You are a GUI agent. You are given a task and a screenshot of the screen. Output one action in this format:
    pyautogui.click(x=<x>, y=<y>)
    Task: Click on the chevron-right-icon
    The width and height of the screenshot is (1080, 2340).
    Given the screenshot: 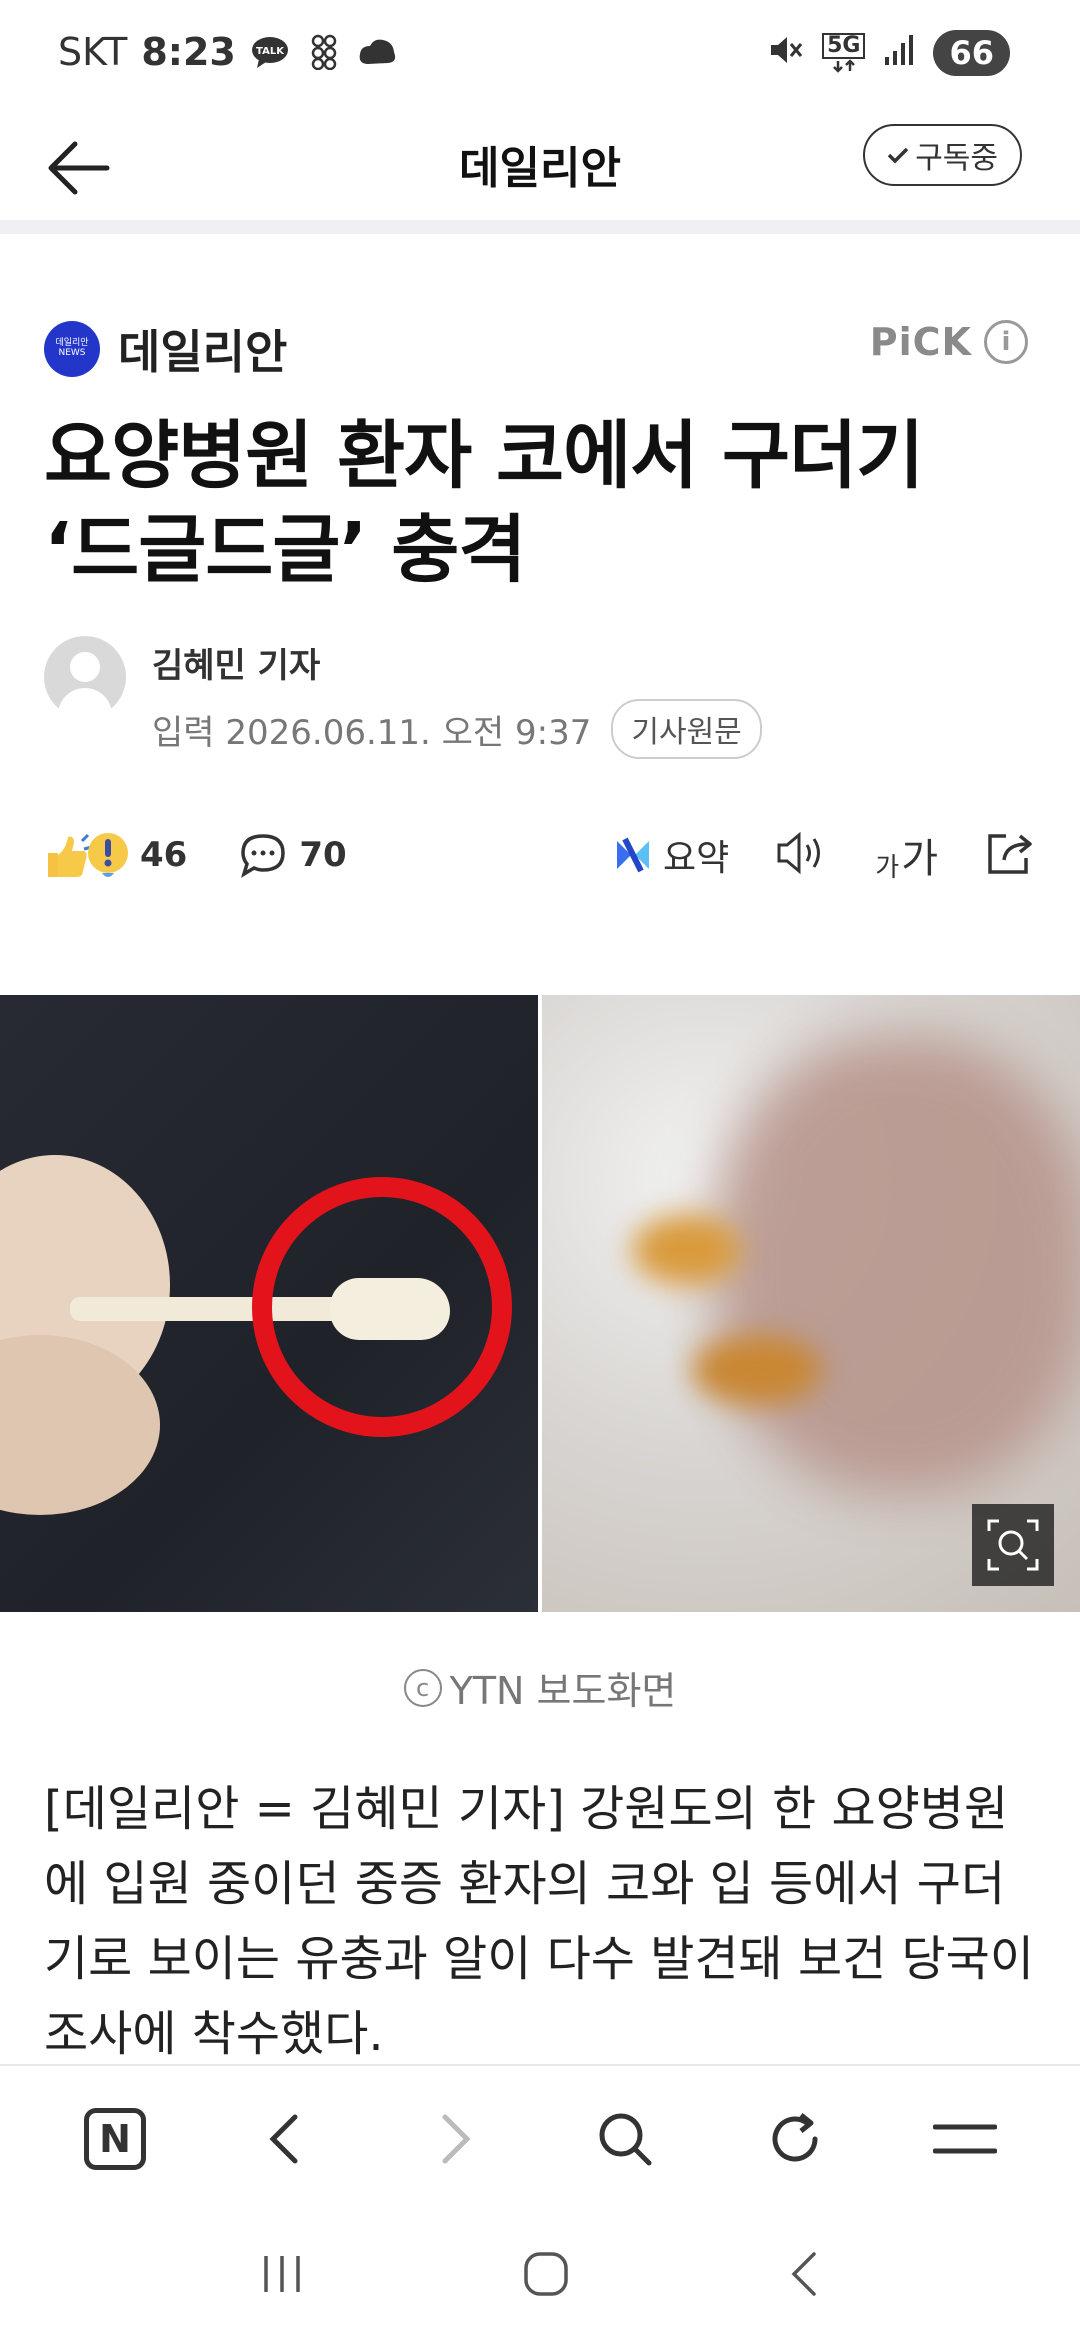 What is the action you would take?
    pyautogui.click(x=456, y=2139)
    